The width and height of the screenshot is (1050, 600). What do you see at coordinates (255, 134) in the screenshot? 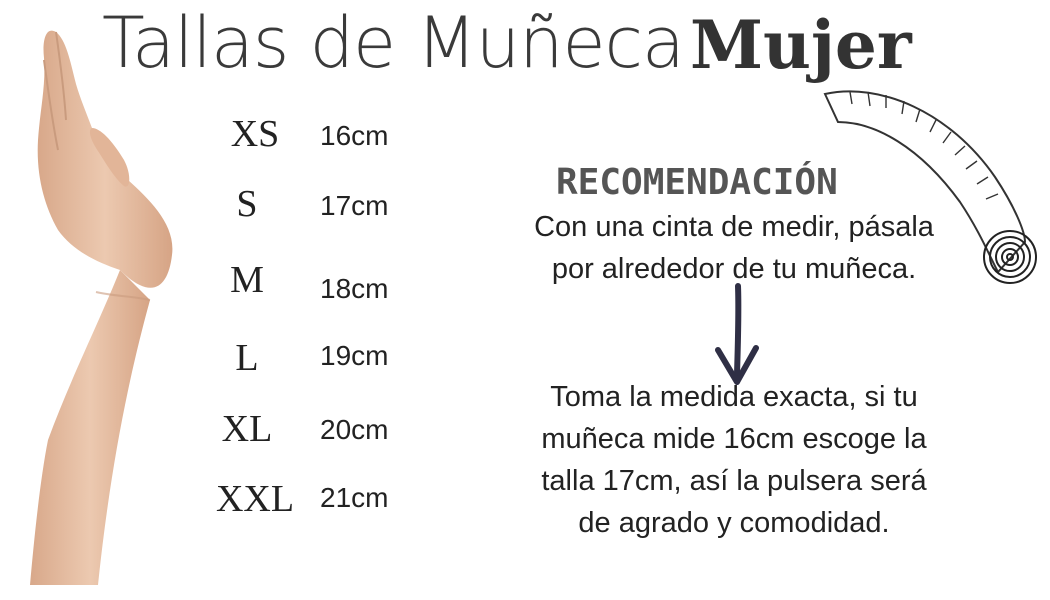
I see `size-label: XS` at bounding box center [255, 134].